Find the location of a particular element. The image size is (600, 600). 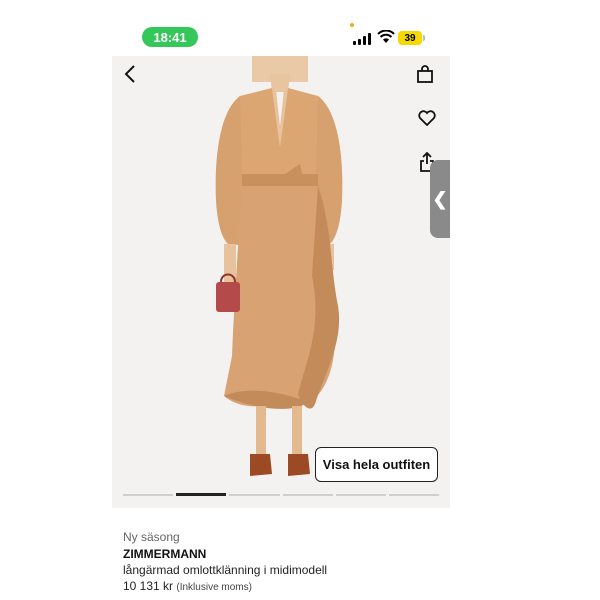

wishlist-button is located at coordinates (427, 118).